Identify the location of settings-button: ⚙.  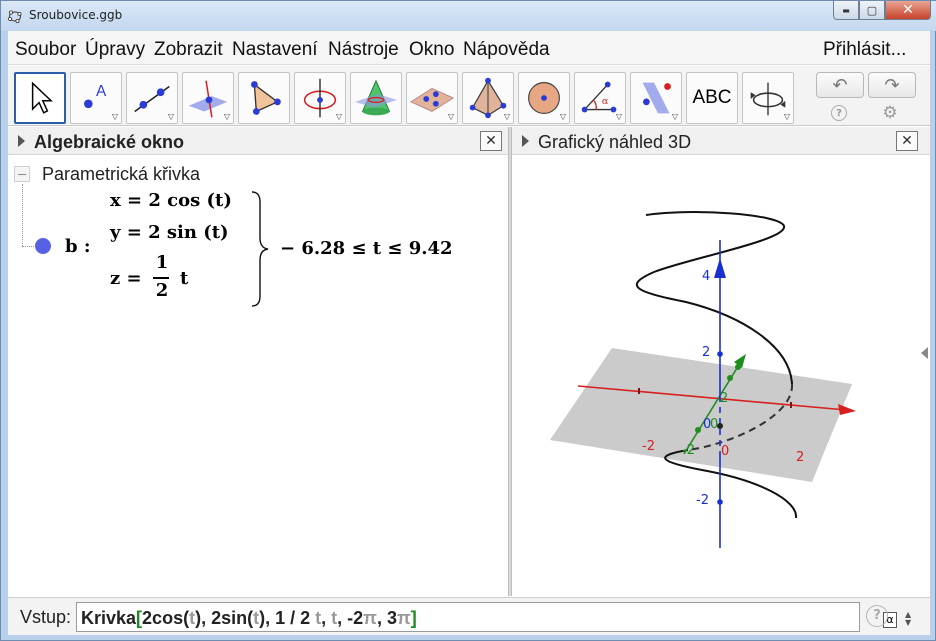
(890, 113).